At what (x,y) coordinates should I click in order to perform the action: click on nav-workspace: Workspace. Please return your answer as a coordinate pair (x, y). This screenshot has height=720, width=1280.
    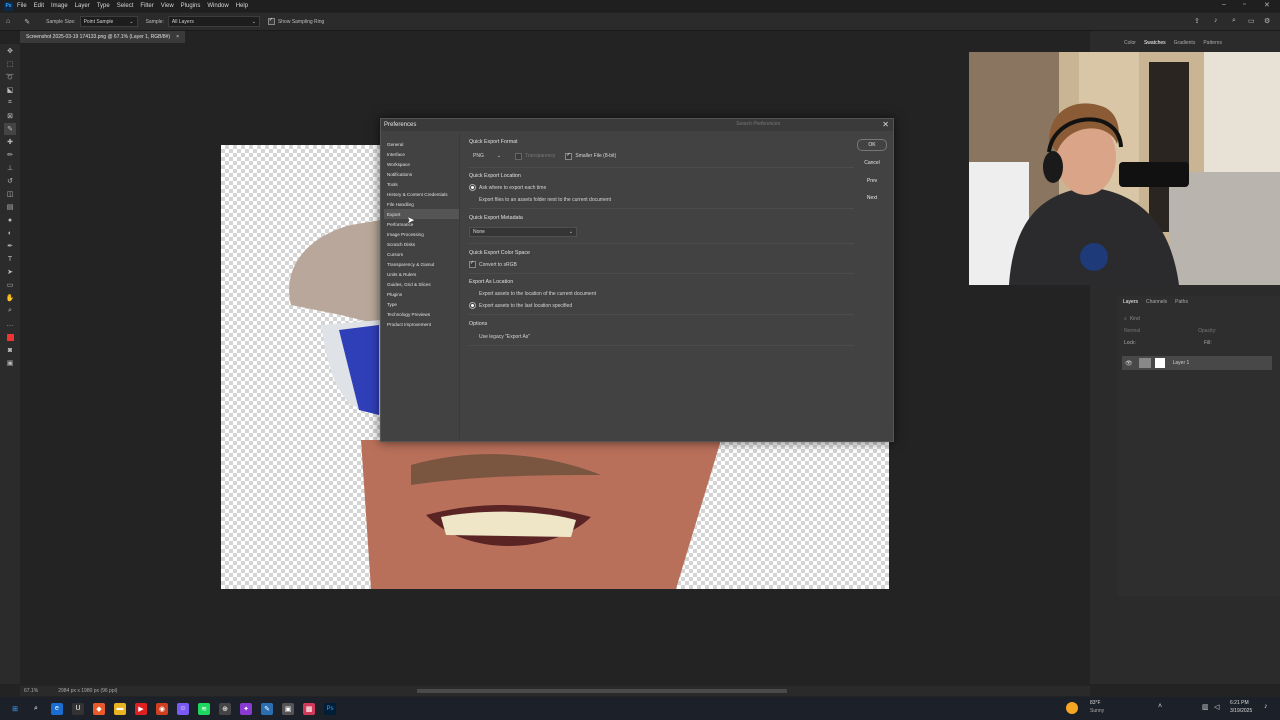
    Looking at the image, I should click on (421, 164).